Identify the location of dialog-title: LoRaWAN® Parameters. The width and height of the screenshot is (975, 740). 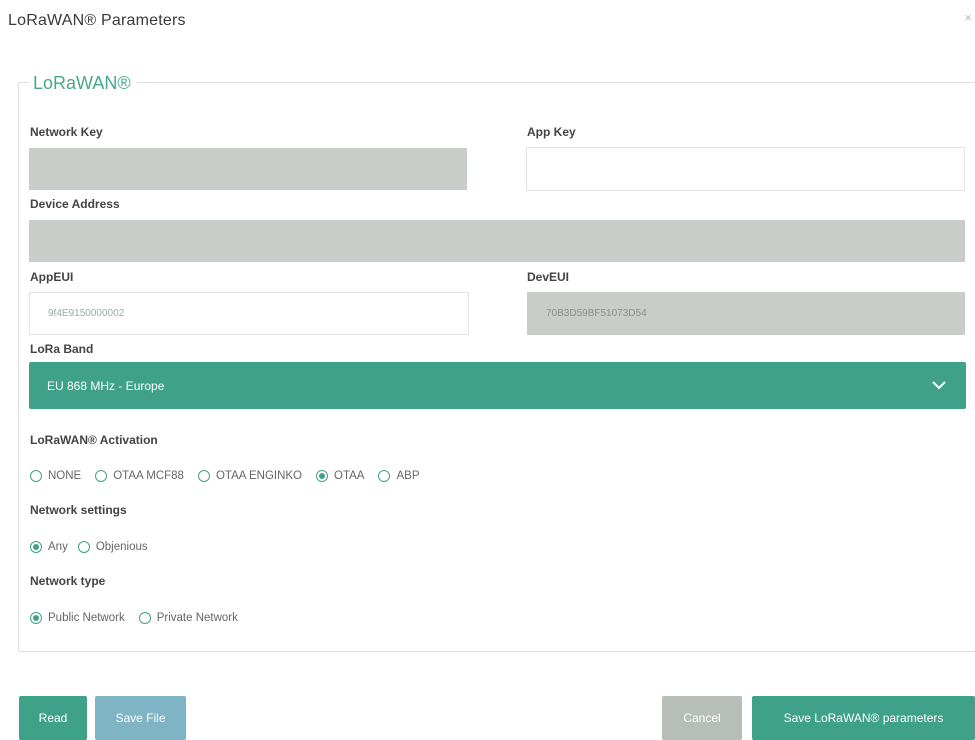
(97, 20).